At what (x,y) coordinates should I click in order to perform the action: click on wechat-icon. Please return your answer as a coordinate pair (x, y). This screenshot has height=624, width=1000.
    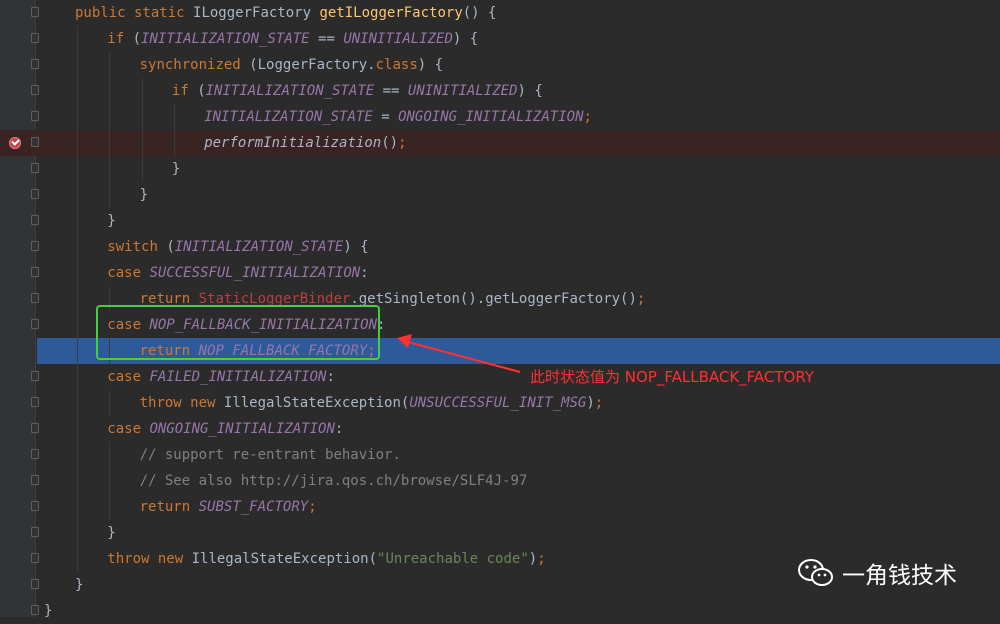
    Looking at the image, I should click on (815, 572).